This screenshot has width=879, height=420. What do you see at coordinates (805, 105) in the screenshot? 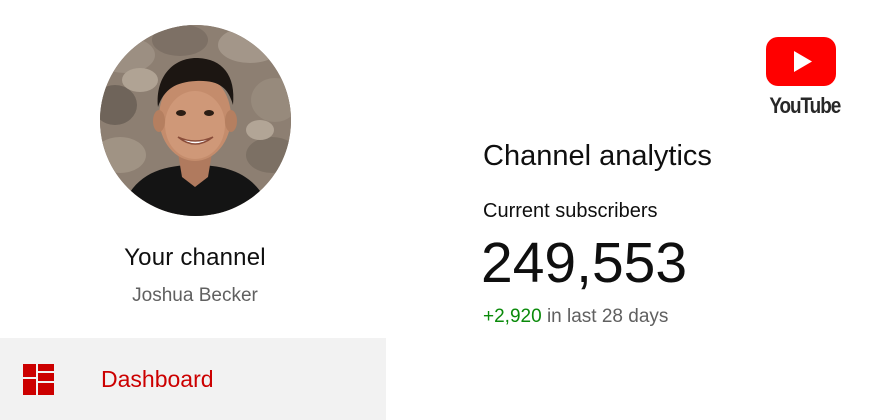
I see `youtube-logo-text: YouTube` at bounding box center [805, 105].